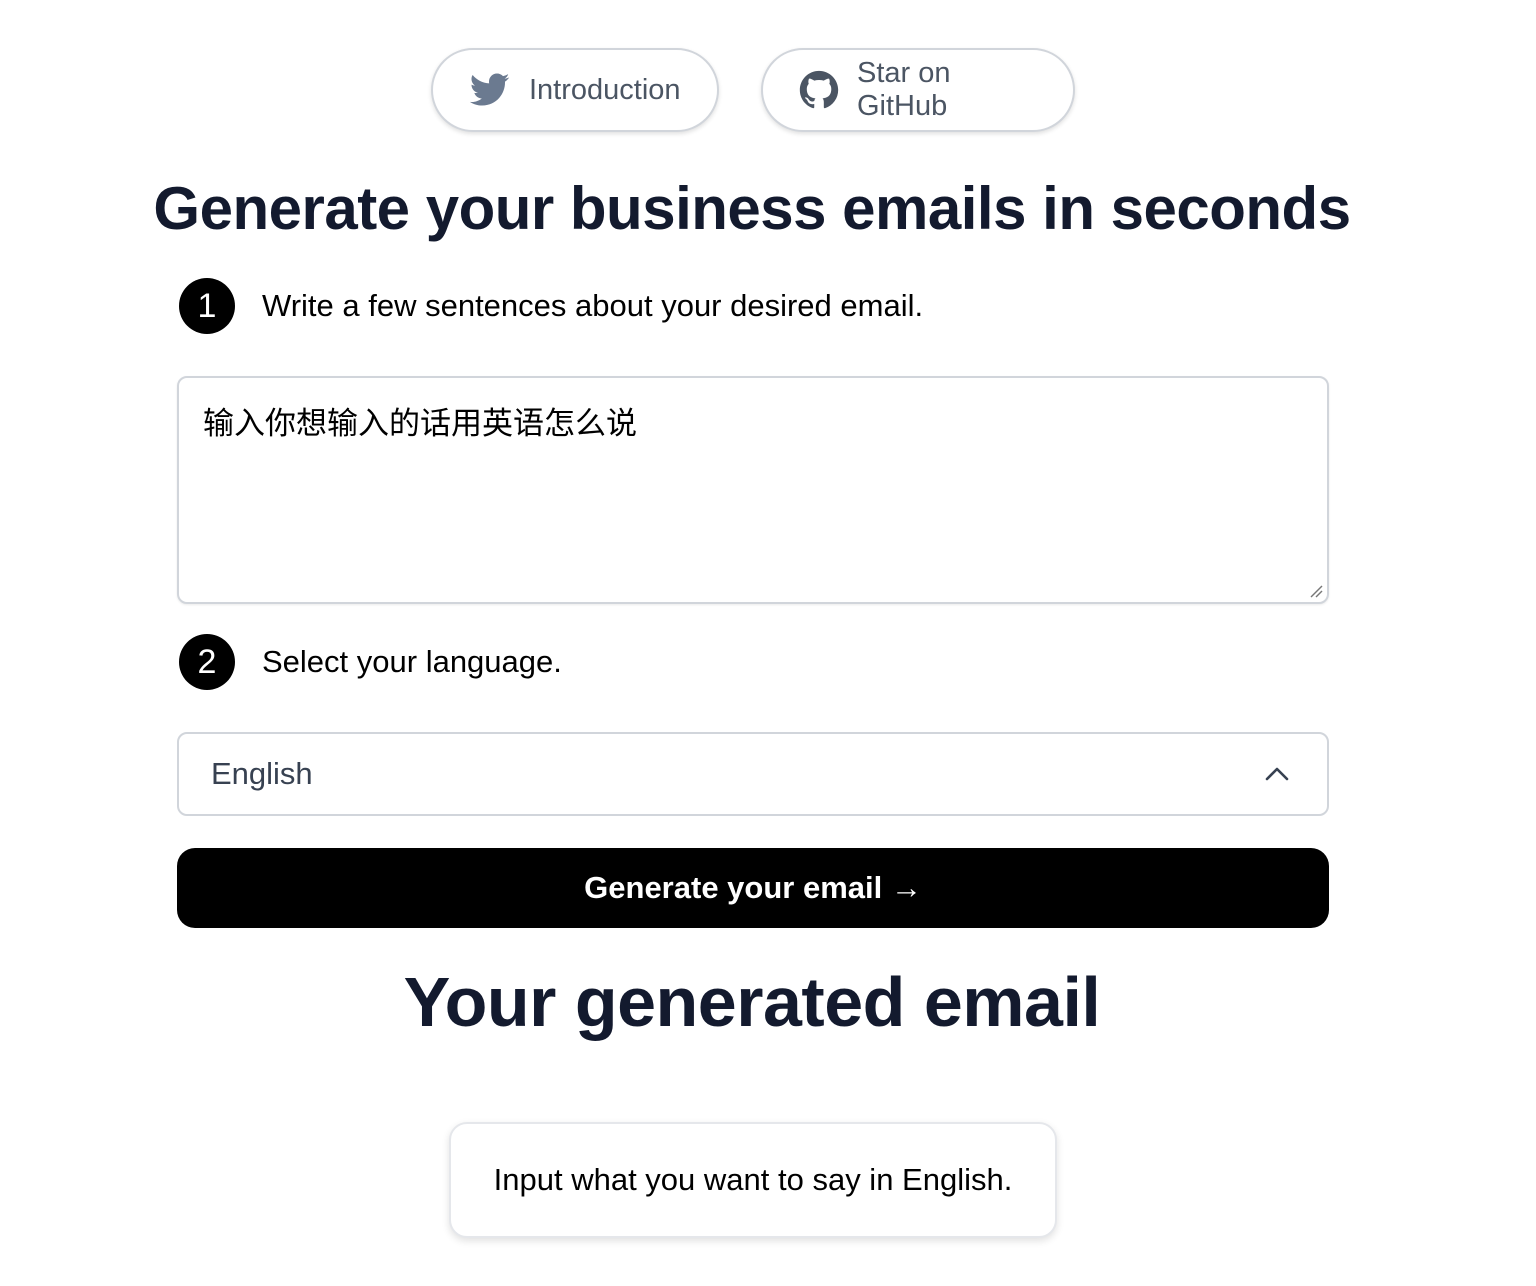  What do you see at coordinates (605, 89) in the screenshot?
I see `introduction-label: Introduction` at bounding box center [605, 89].